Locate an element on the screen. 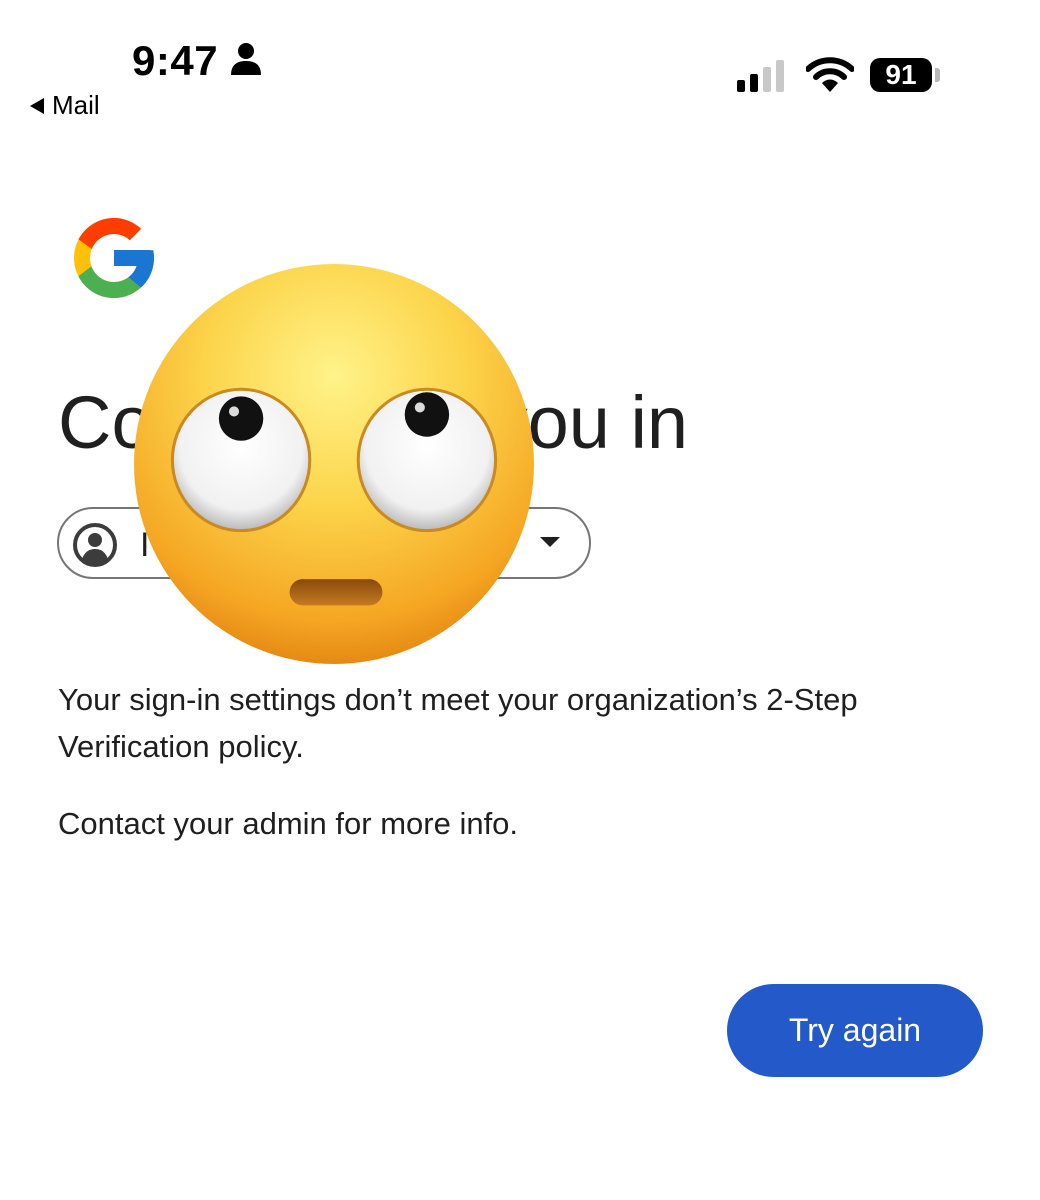  battery-nub is located at coordinates (937, 75).